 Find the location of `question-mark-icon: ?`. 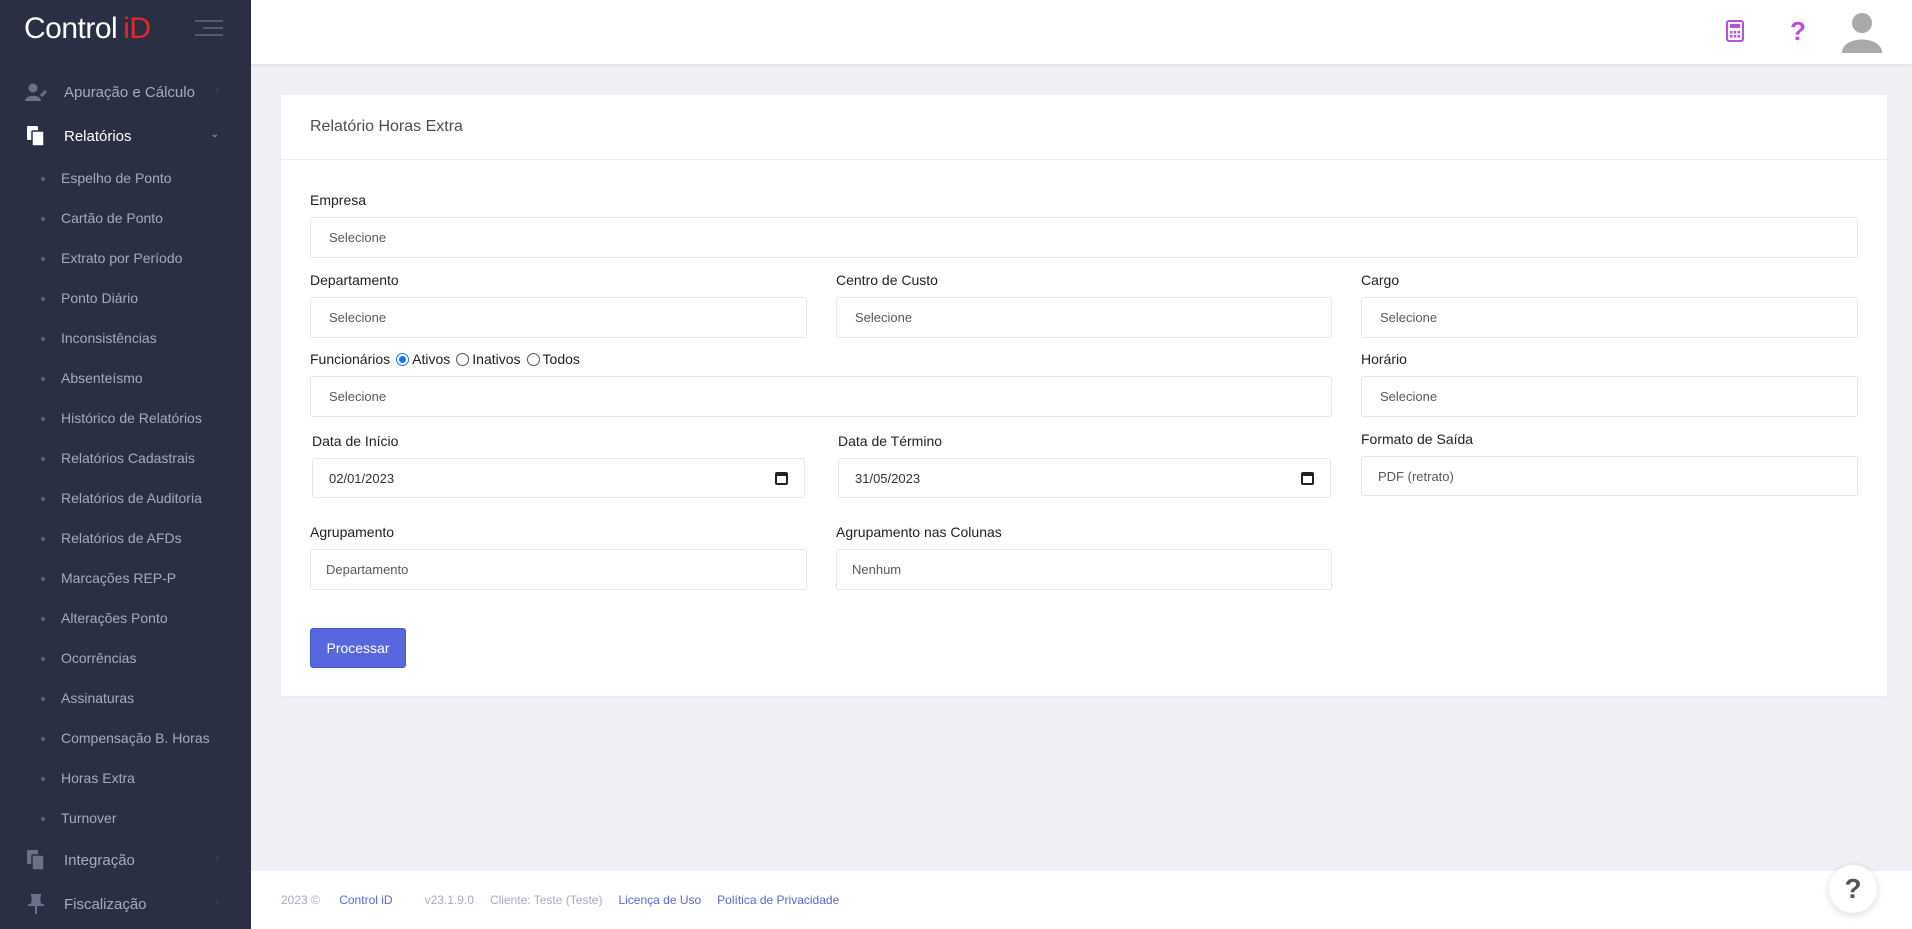

question-mark-icon: ? is located at coordinates (1853, 888).